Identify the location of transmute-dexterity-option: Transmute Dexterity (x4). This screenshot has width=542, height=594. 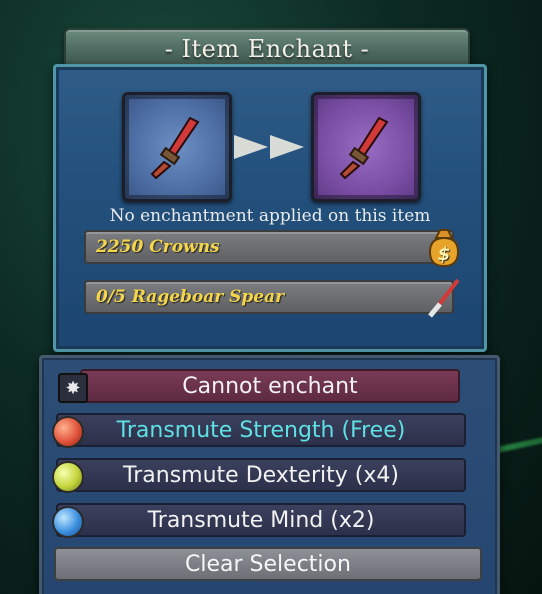
(259, 475).